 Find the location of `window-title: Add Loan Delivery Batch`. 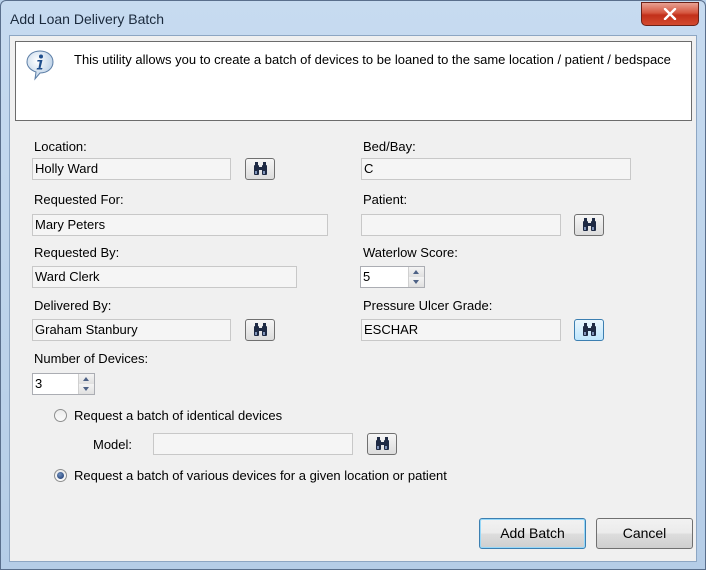

window-title: Add Loan Delivery Batch is located at coordinates (87, 19).